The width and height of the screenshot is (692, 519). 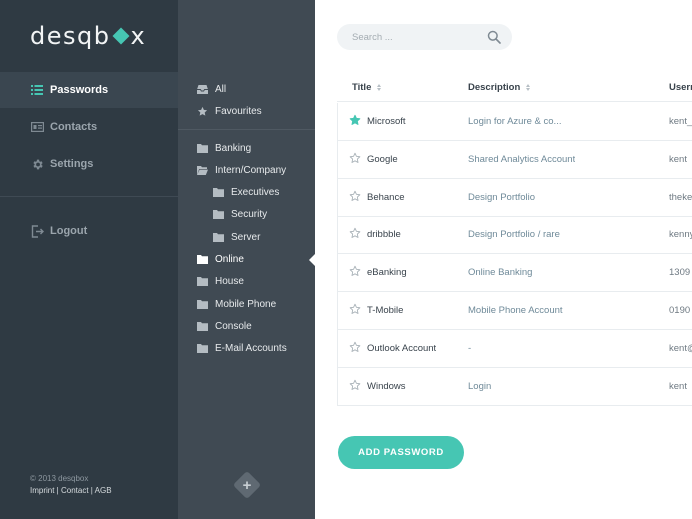 What do you see at coordinates (494, 37) in the screenshot?
I see `search-icon` at bounding box center [494, 37].